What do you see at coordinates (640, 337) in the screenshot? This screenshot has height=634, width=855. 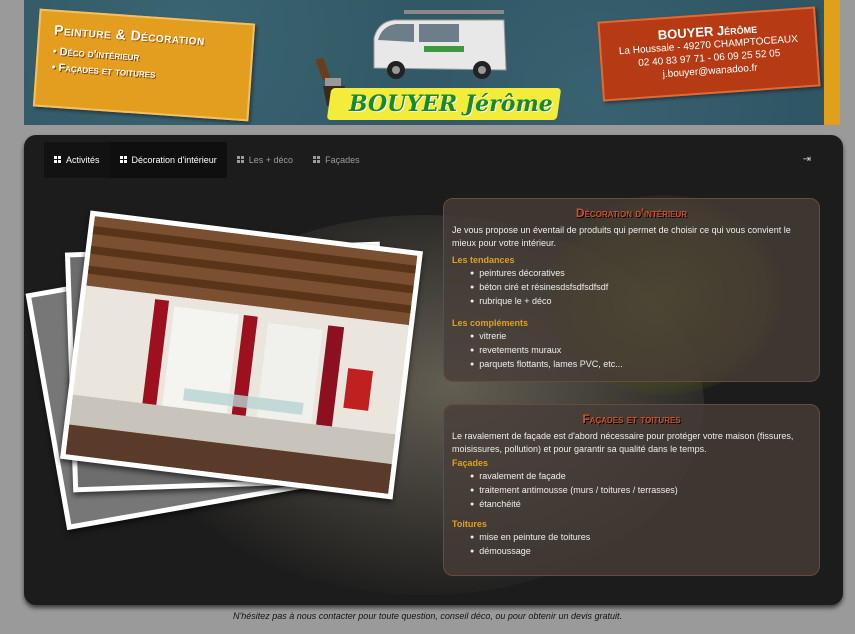 I see `list-item: vitrerie` at bounding box center [640, 337].